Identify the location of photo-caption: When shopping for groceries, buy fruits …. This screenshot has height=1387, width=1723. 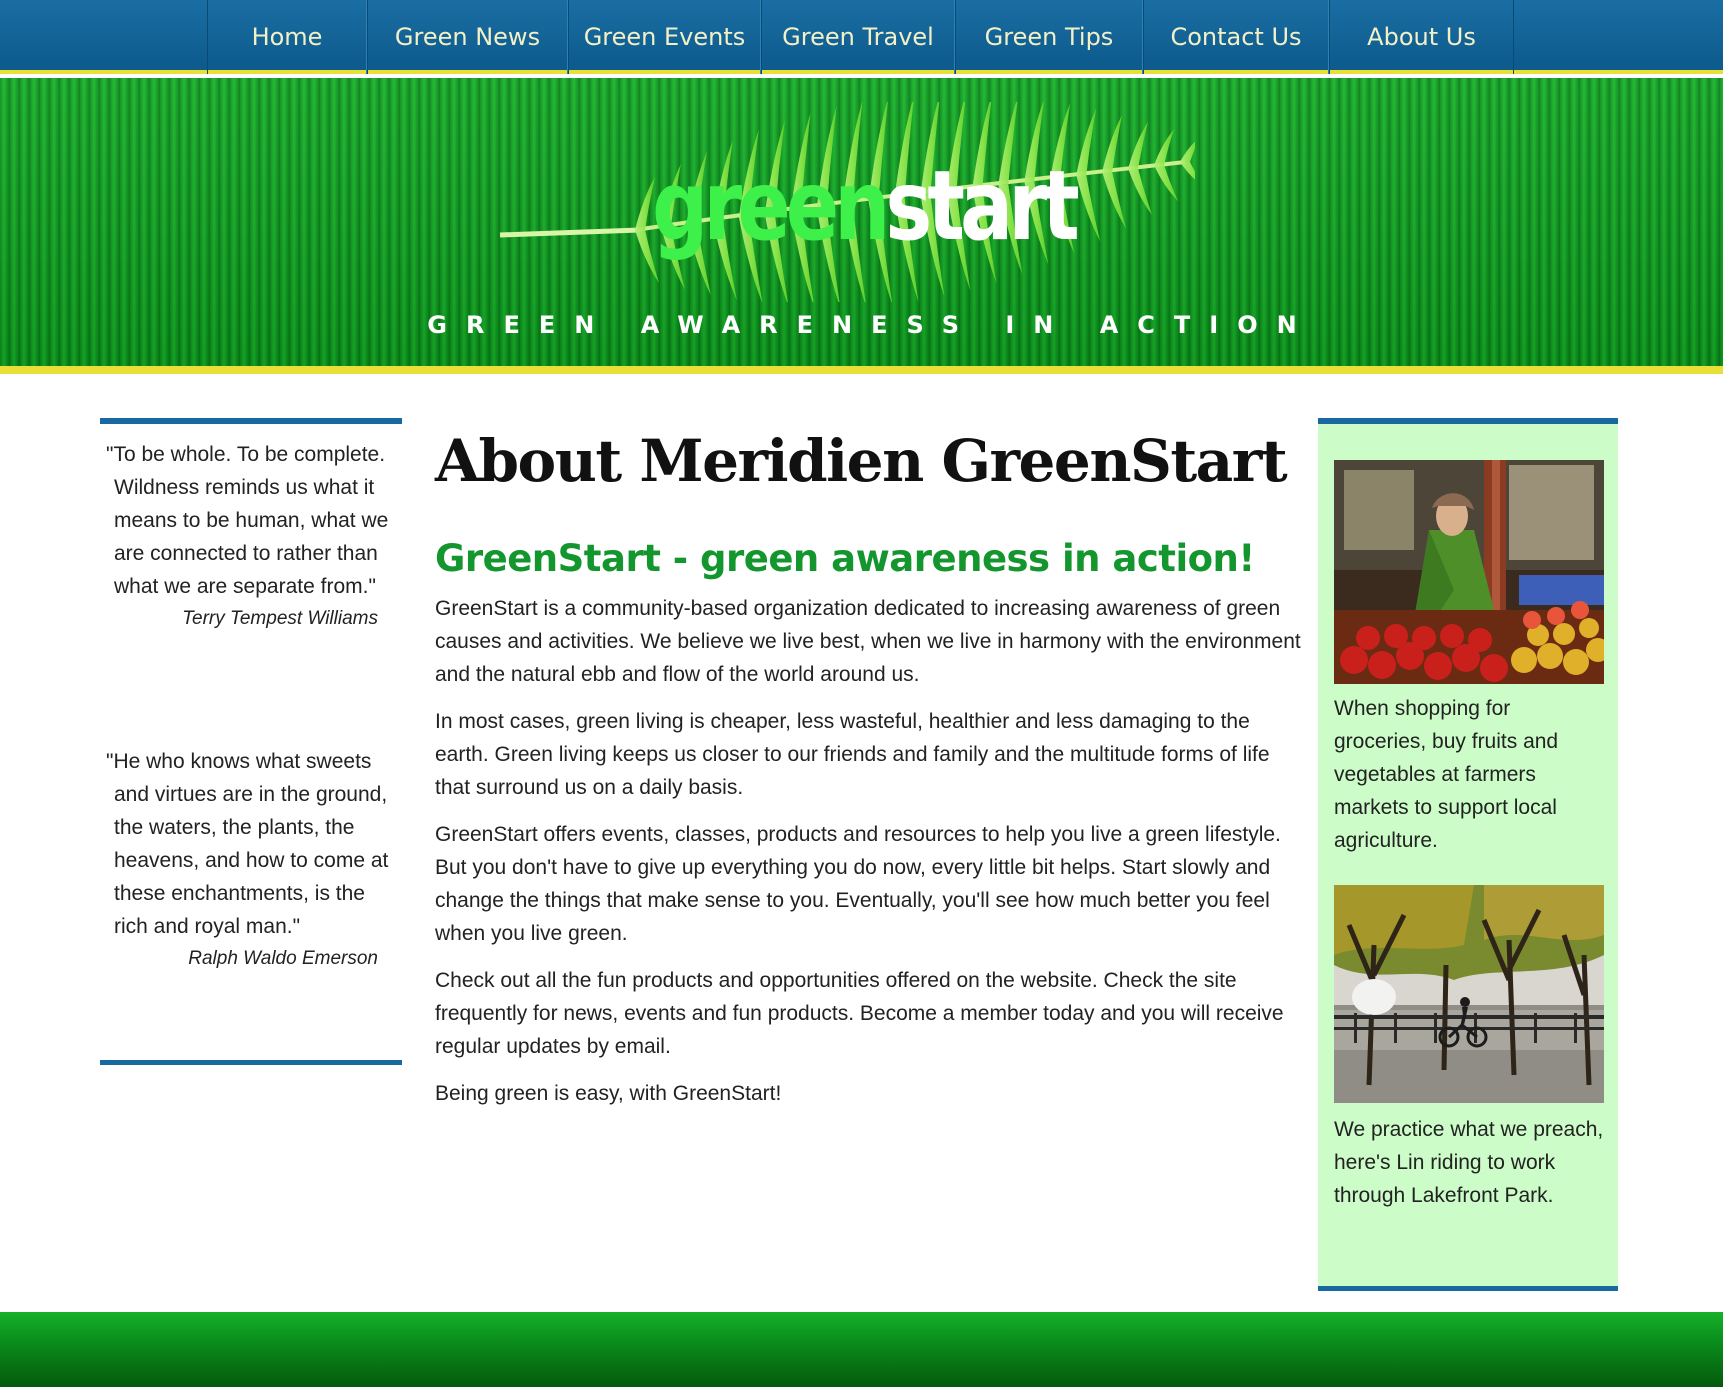
(1446, 774).